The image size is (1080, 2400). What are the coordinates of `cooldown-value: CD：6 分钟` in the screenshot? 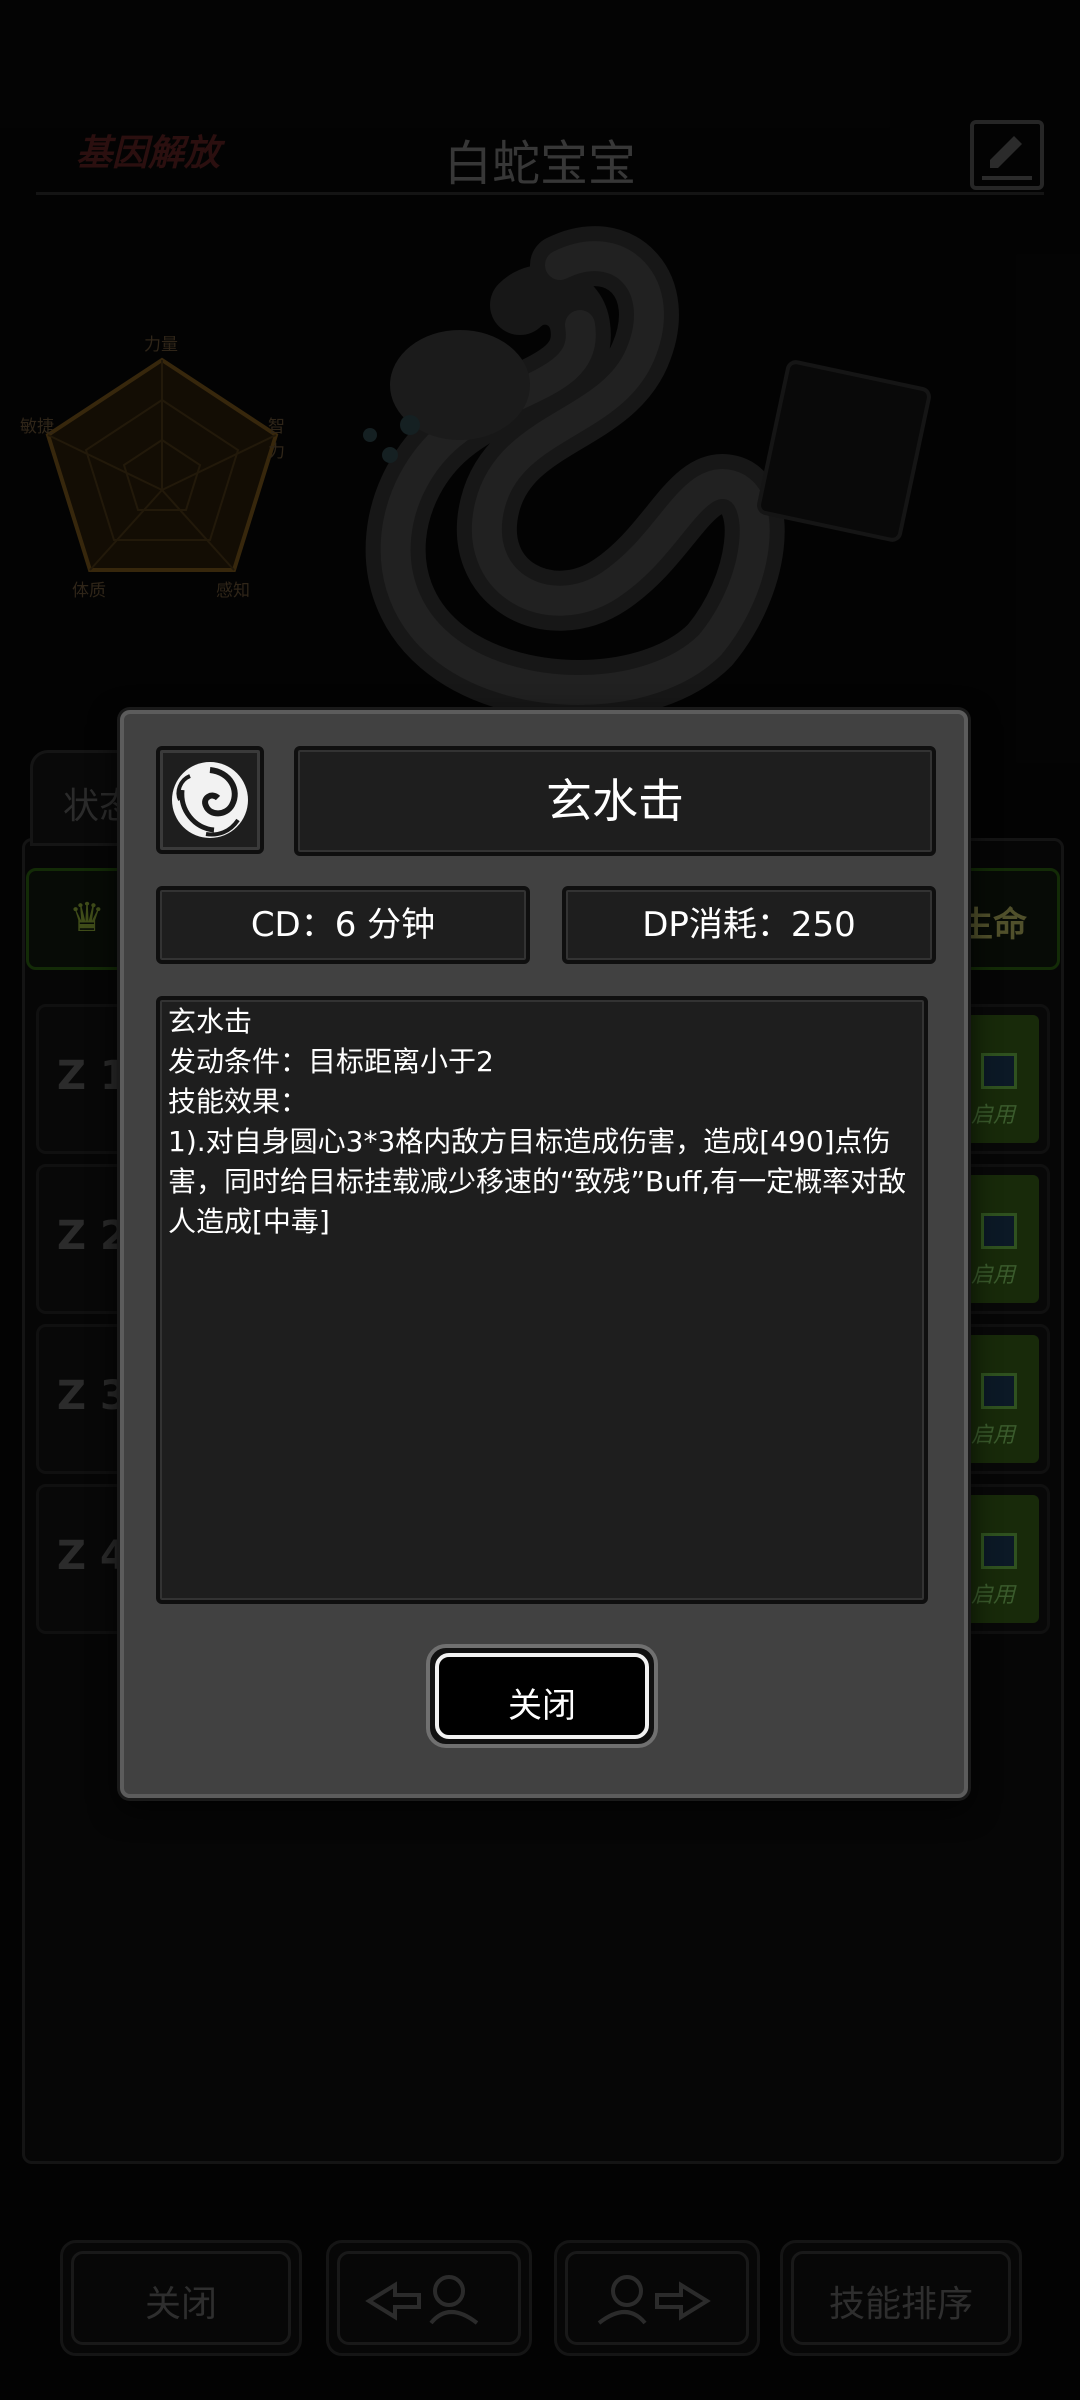 It's located at (343, 925).